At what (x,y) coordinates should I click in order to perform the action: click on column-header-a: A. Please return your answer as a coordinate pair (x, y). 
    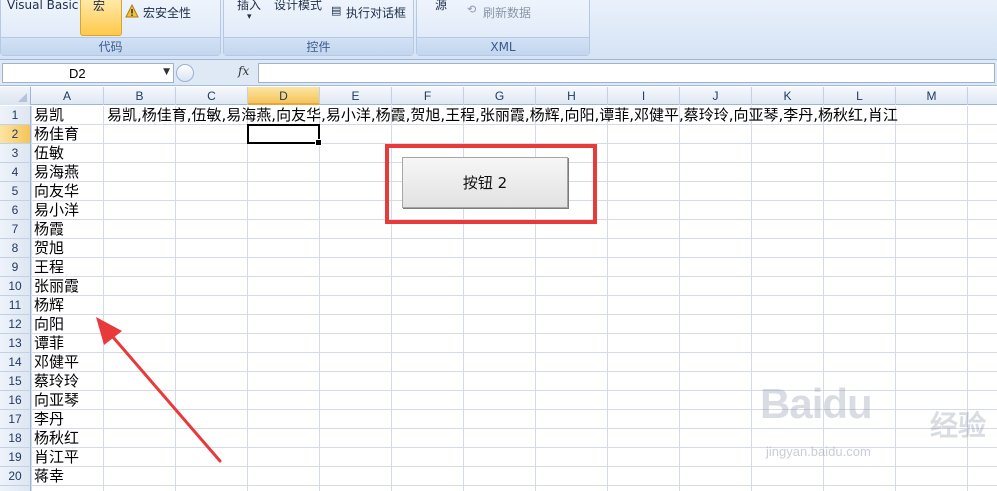
    Looking at the image, I should click on (67, 96).